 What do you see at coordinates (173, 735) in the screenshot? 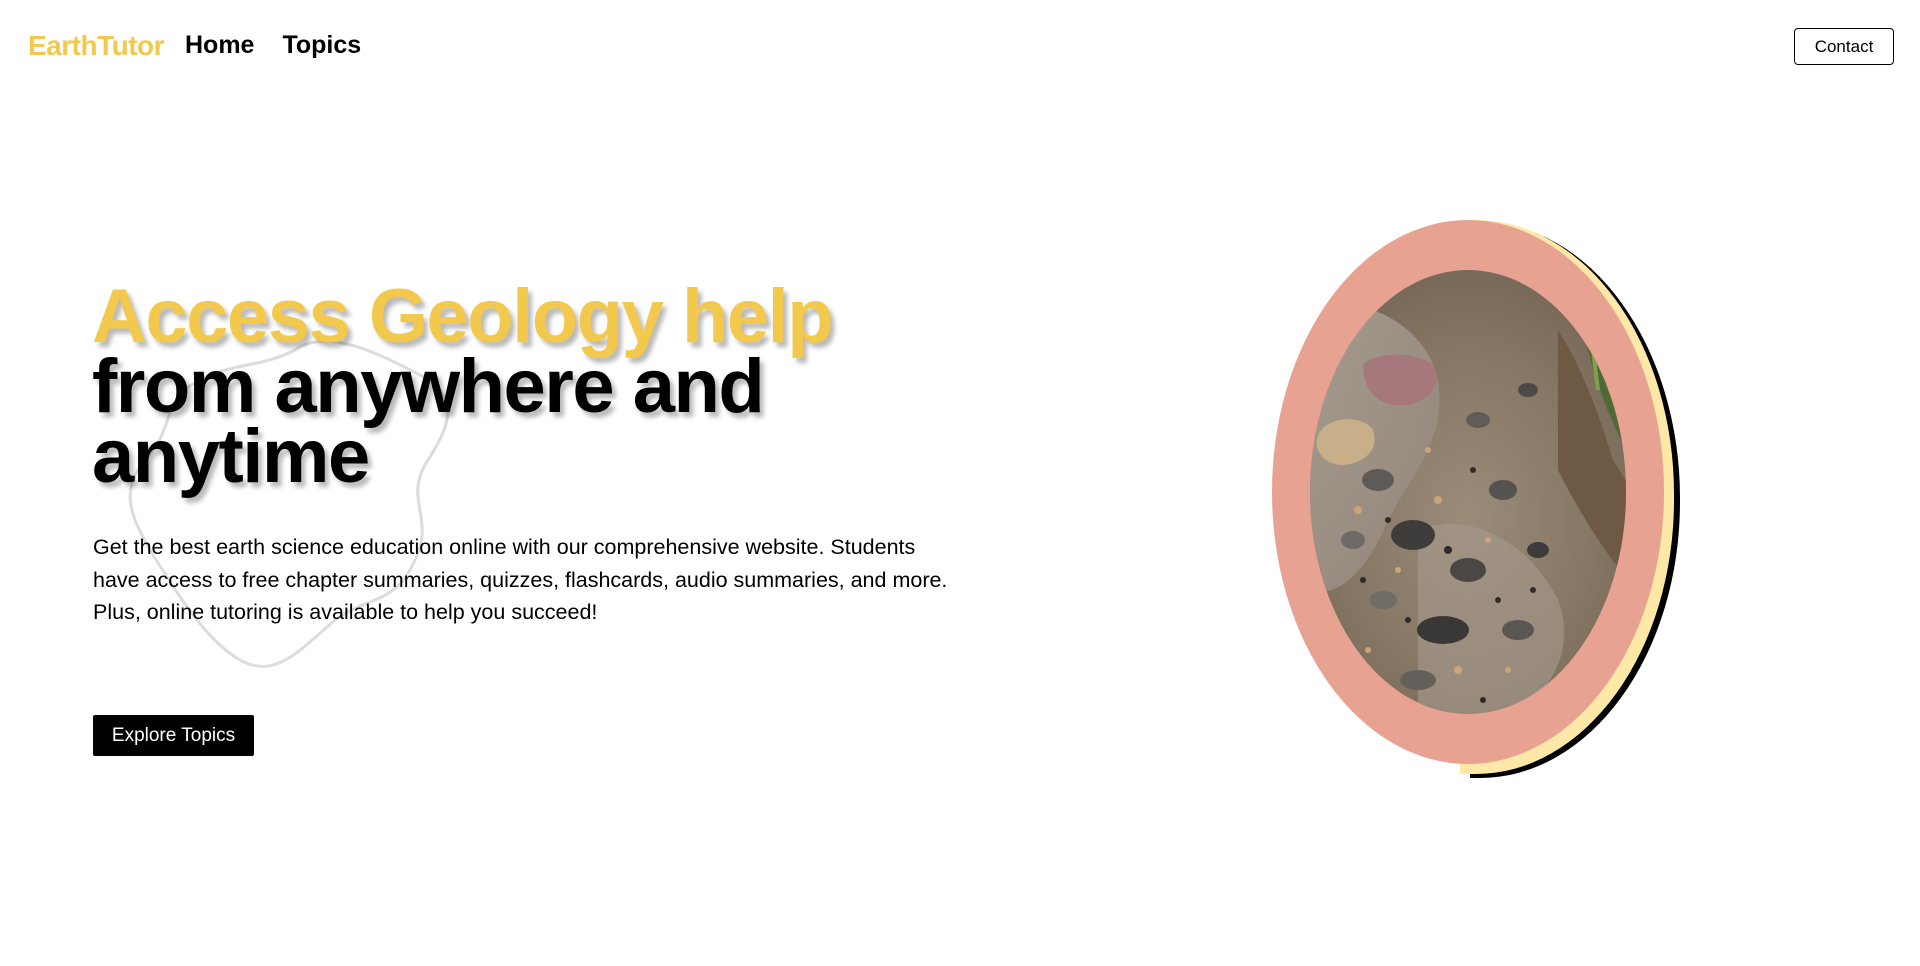
I see `explore-topics-button: Explore Topics` at bounding box center [173, 735].